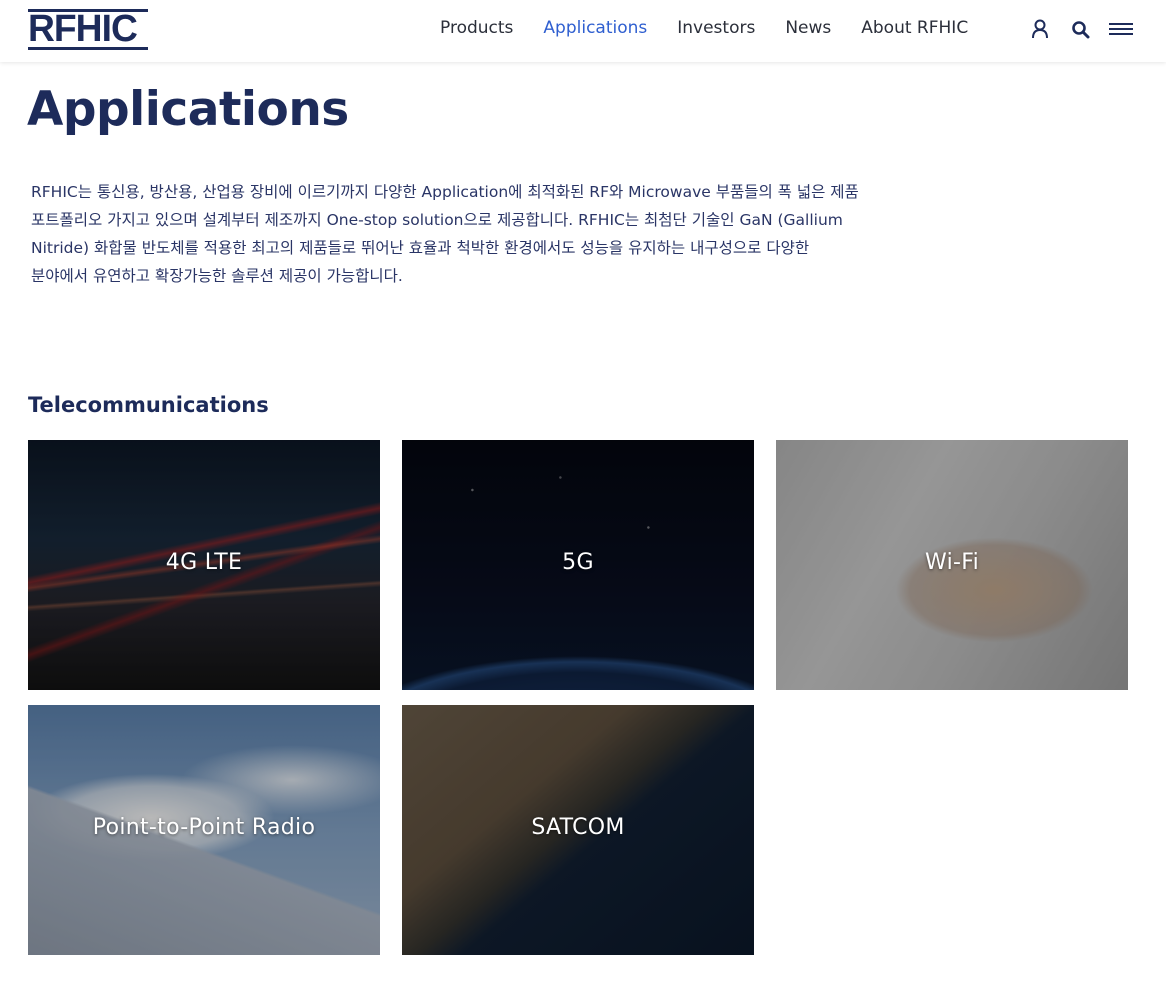 The image size is (1166, 982). I want to click on nav-item-applications: Applications, so click(595, 28).